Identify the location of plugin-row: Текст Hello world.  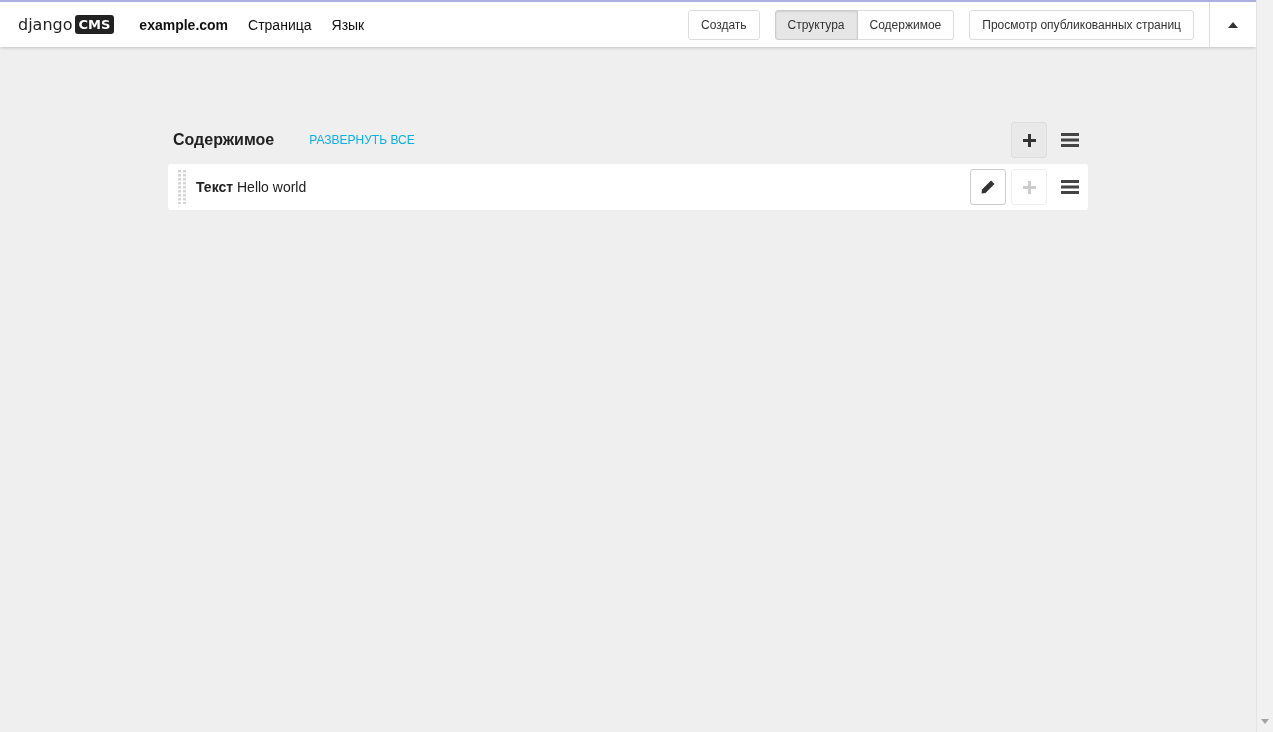
(628, 187).